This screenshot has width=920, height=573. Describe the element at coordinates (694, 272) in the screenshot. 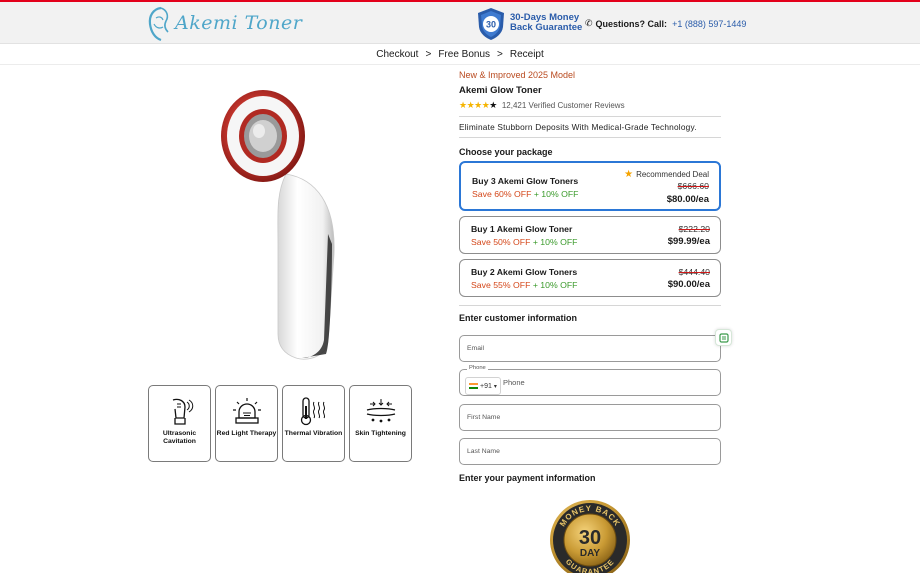

I see `package-old-price: $444.40` at that location.